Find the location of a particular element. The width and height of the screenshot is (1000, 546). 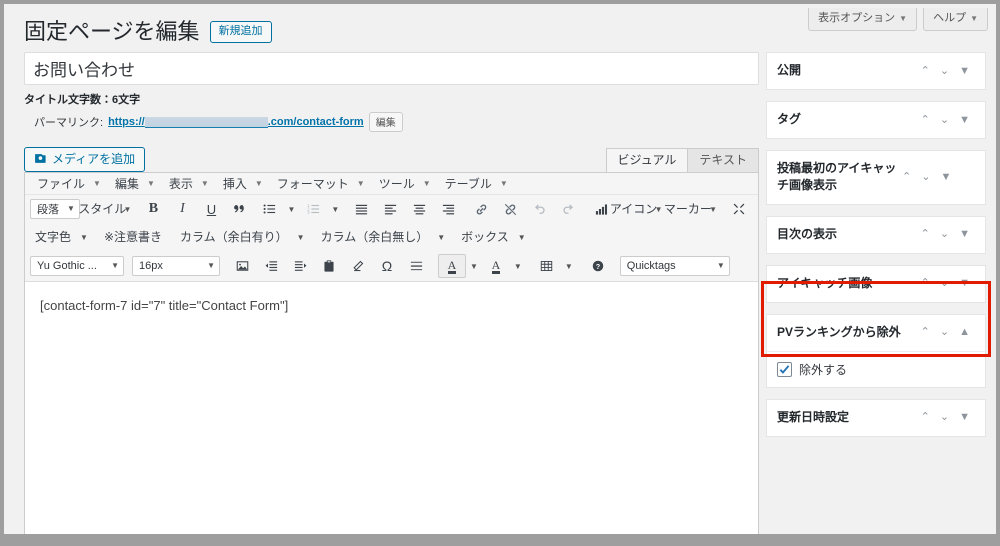

background-color-icon: A is located at coordinates (496, 266).